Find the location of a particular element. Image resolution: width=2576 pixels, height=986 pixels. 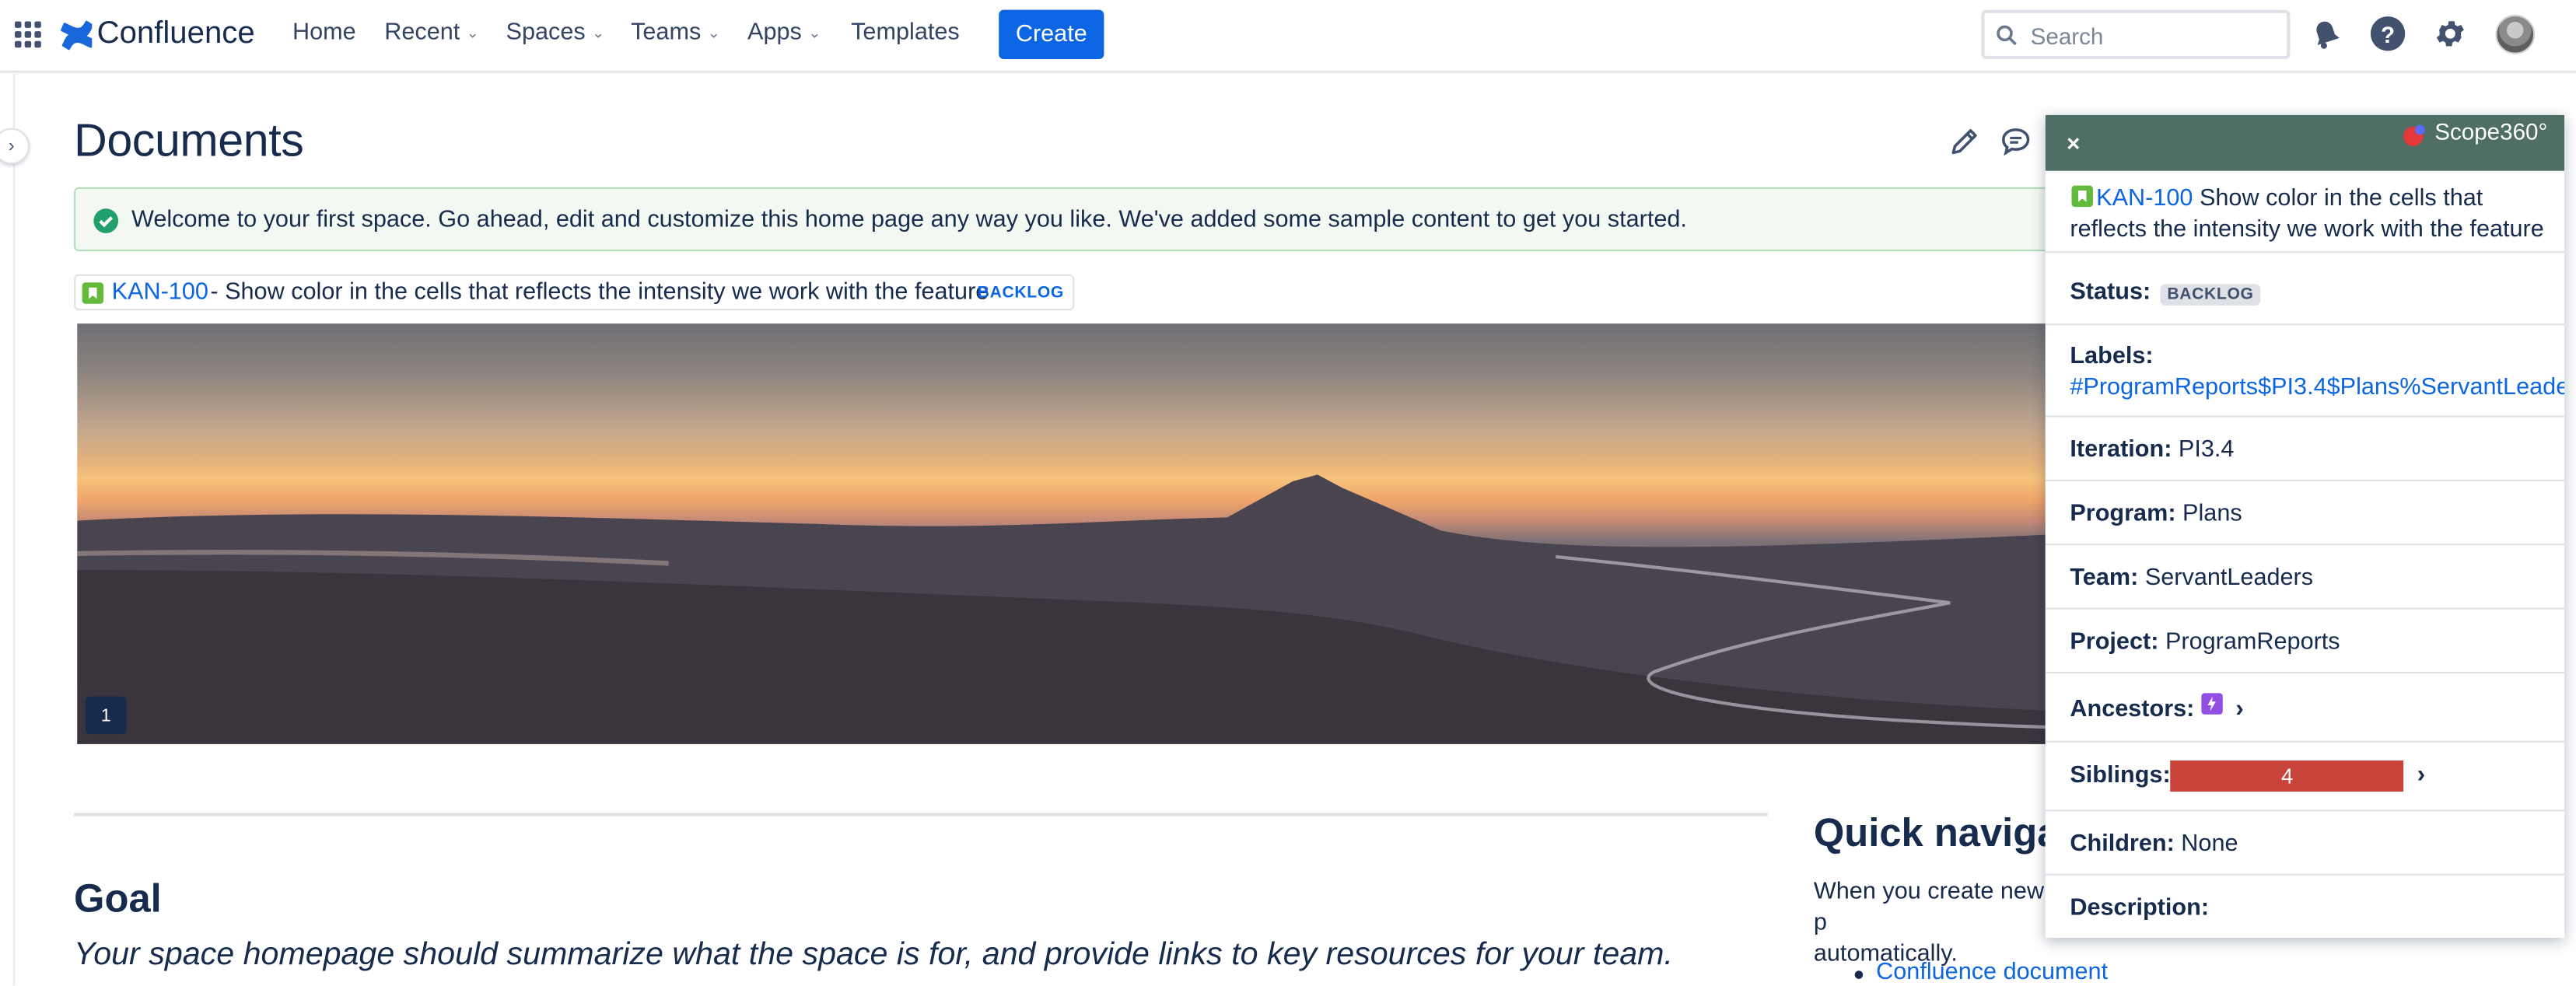

confluence-document-link: Confluence document is located at coordinates (1992, 973).